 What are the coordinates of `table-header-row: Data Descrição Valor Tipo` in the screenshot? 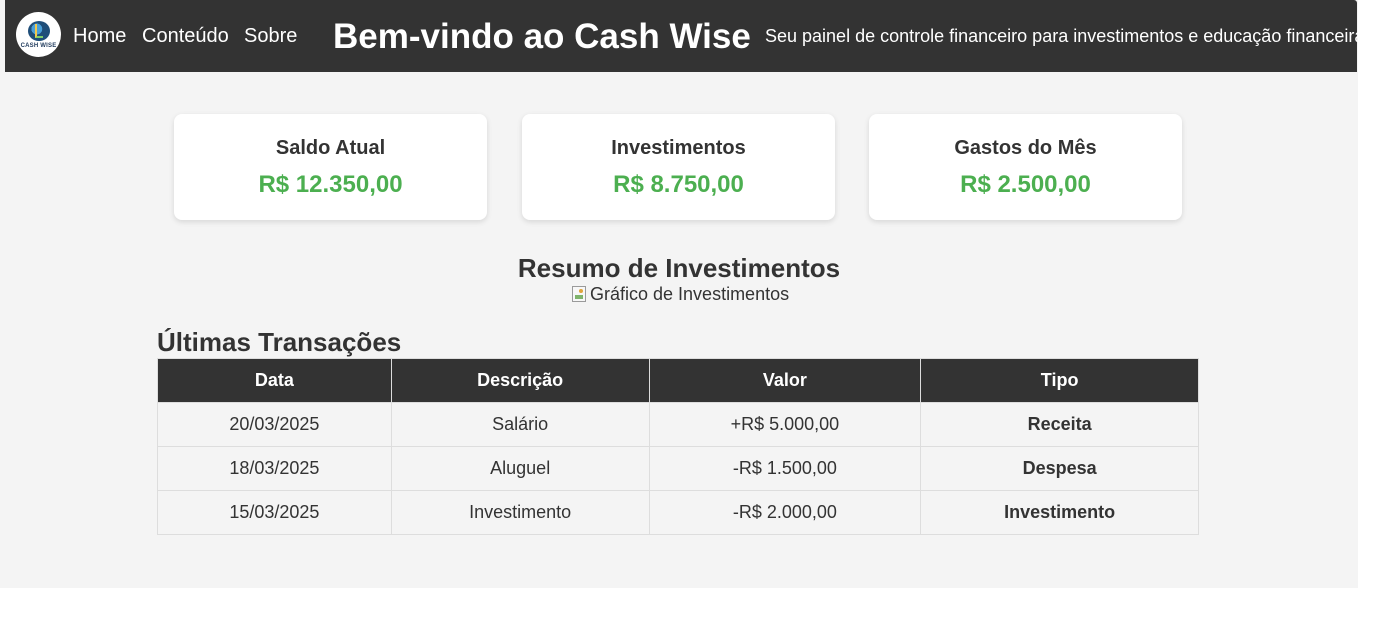 It's located at (678, 380).